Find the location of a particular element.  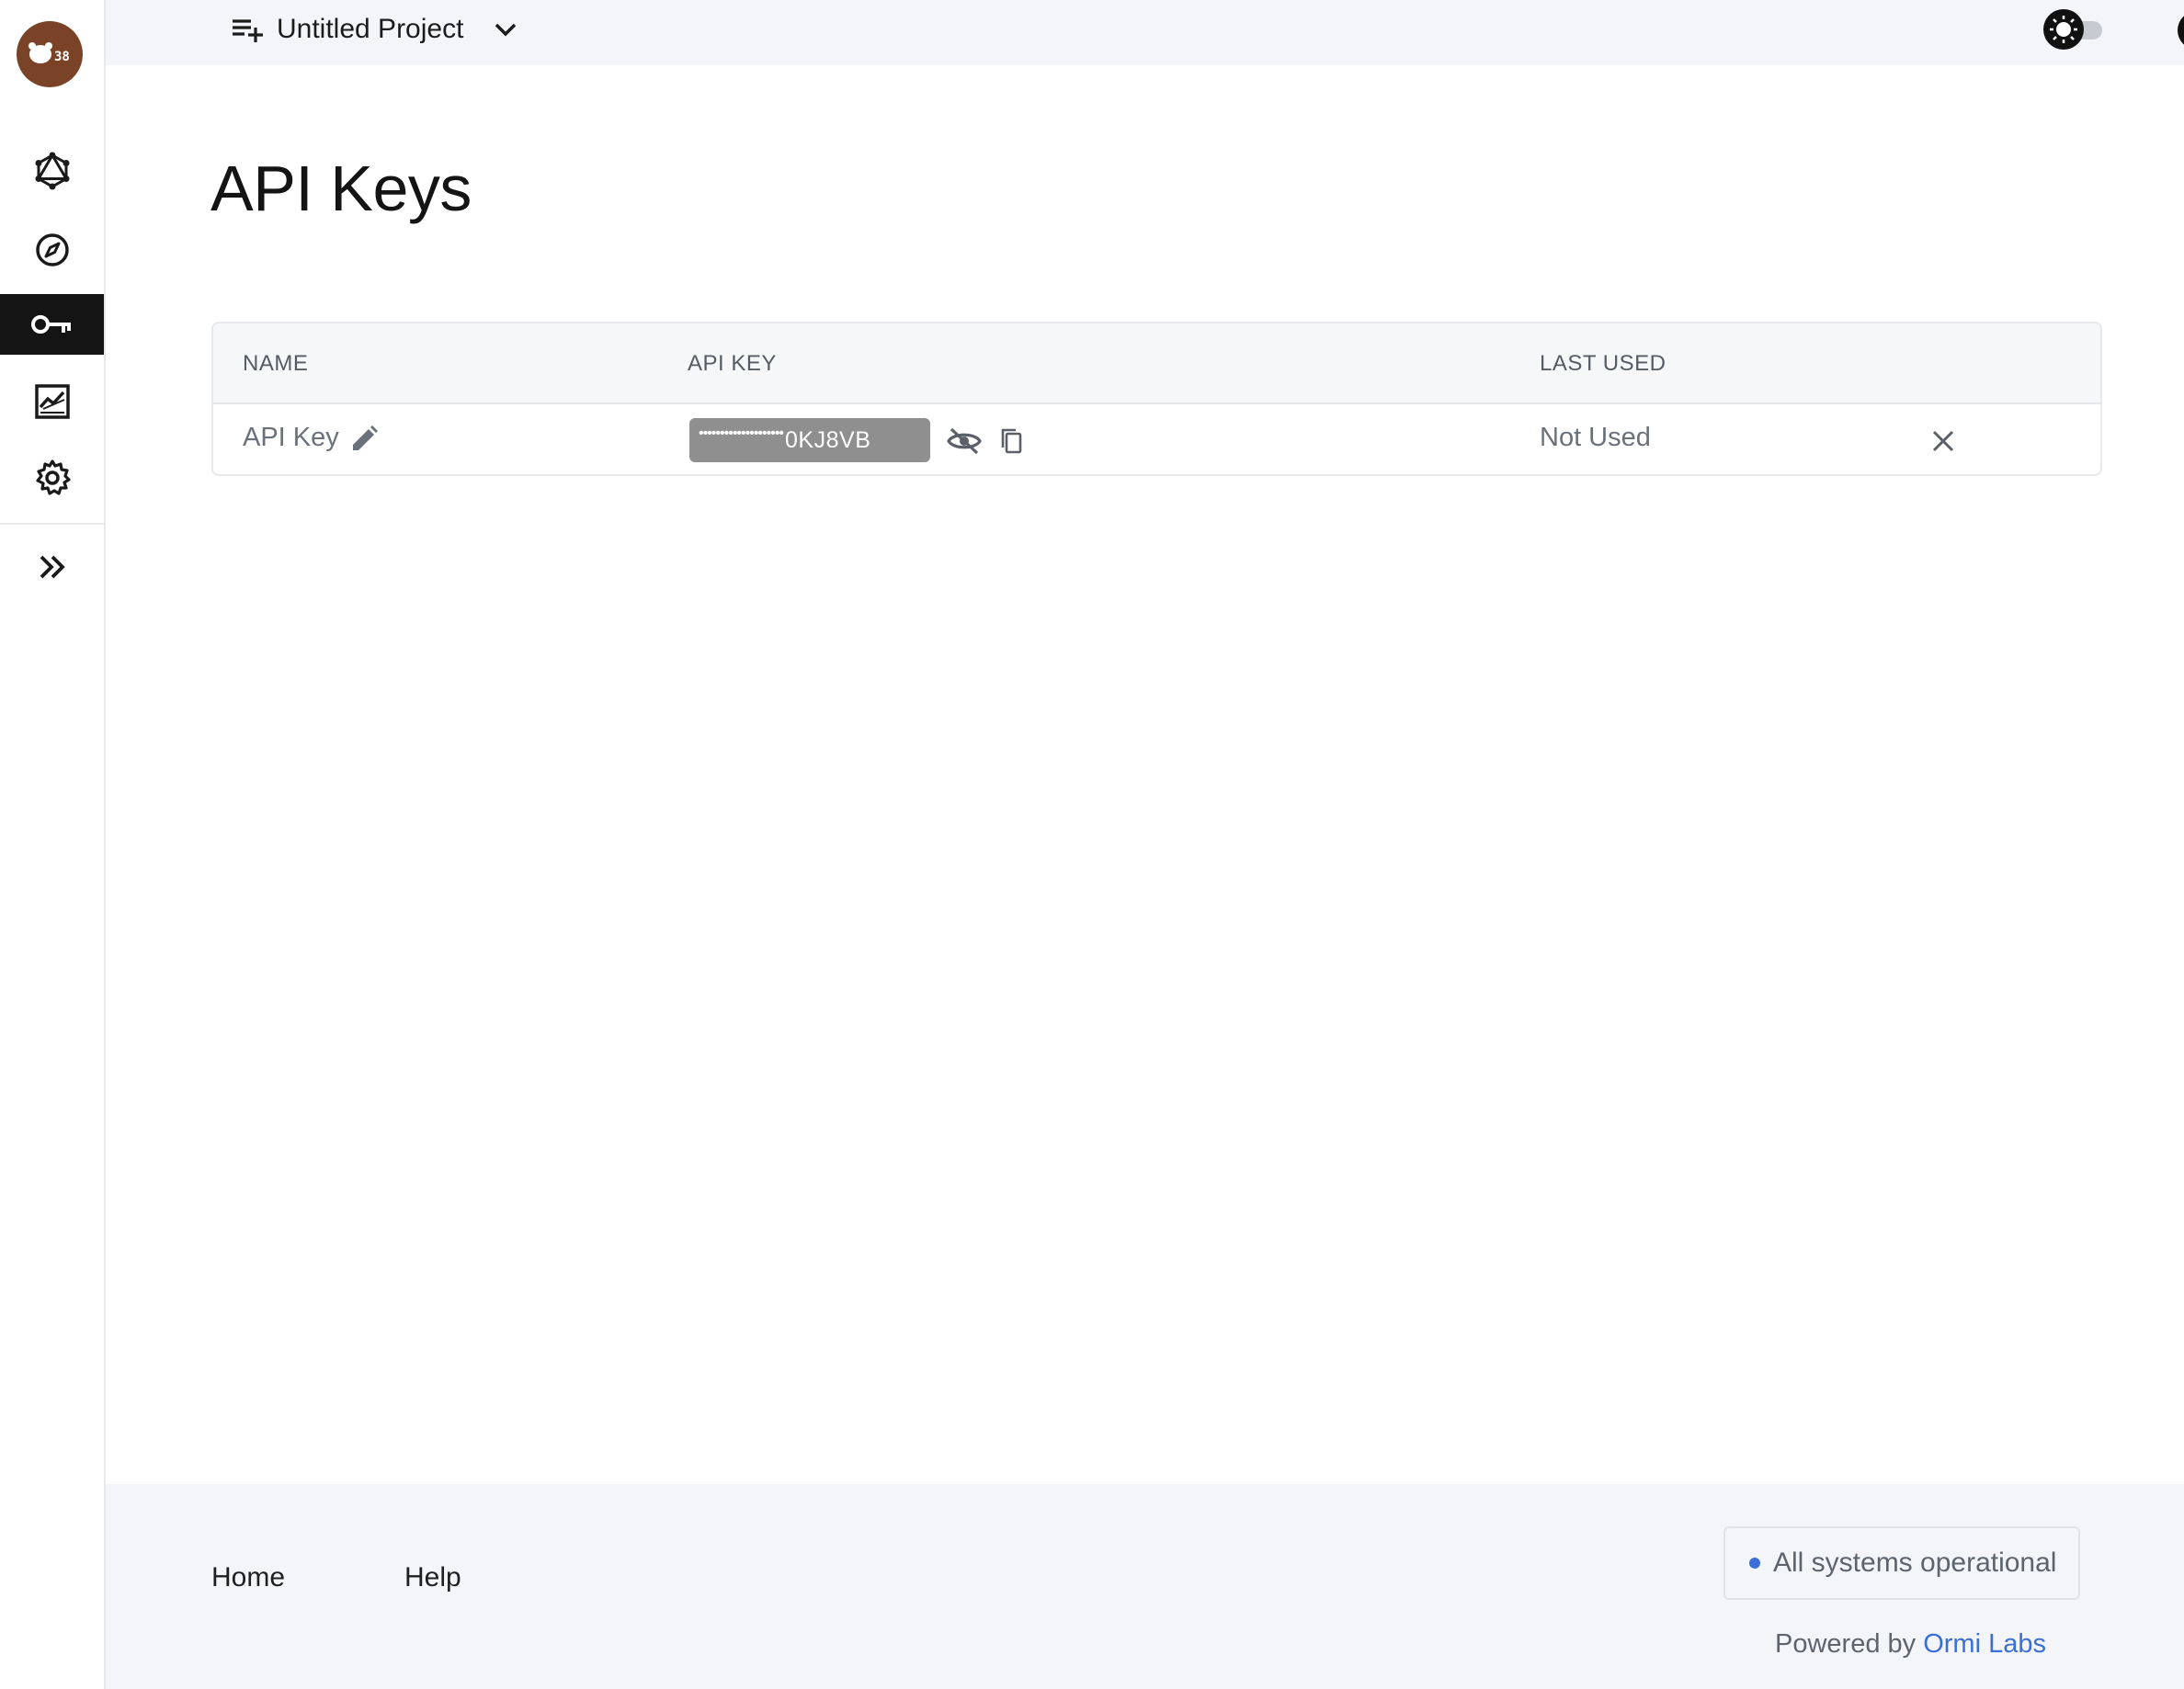

eye-off-icon is located at coordinates (964, 441).